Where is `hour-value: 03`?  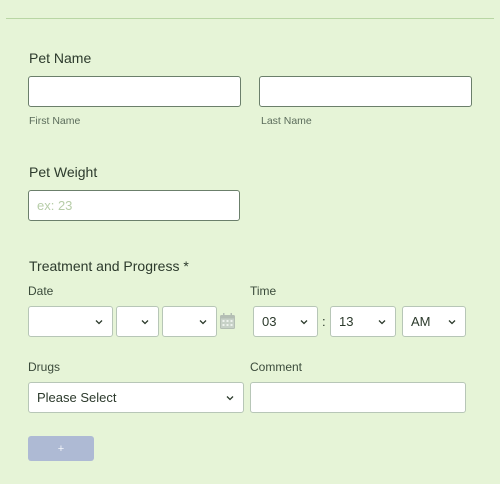 hour-value: 03 is located at coordinates (269, 321).